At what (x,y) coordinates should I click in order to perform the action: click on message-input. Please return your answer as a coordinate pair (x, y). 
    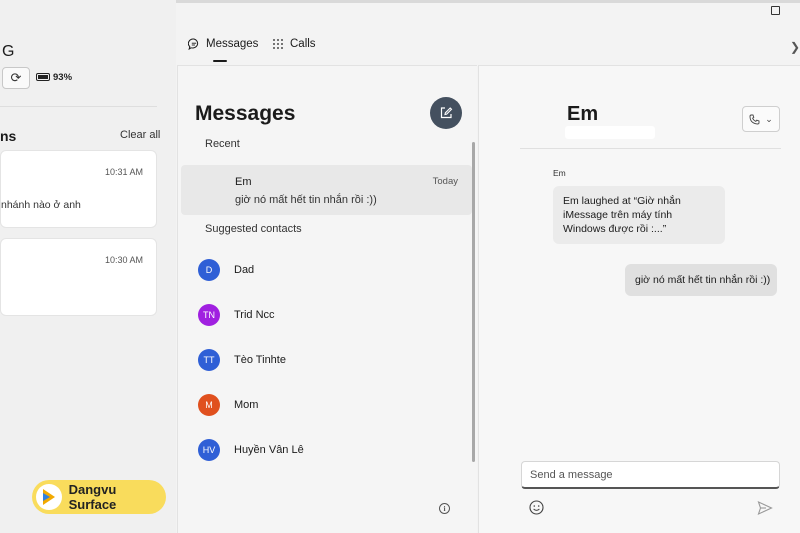
    Looking at the image, I should click on (650, 475).